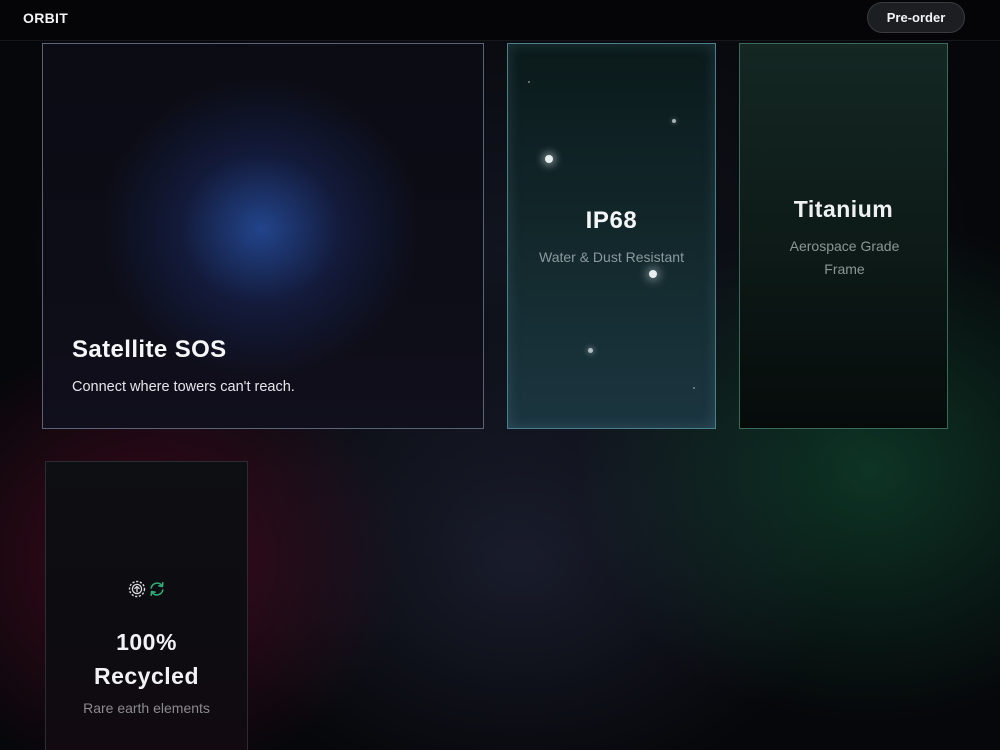 The width and height of the screenshot is (1000, 750). I want to click on ip68-card: IP68 Water & Dust Resistant, so click(611, 236).